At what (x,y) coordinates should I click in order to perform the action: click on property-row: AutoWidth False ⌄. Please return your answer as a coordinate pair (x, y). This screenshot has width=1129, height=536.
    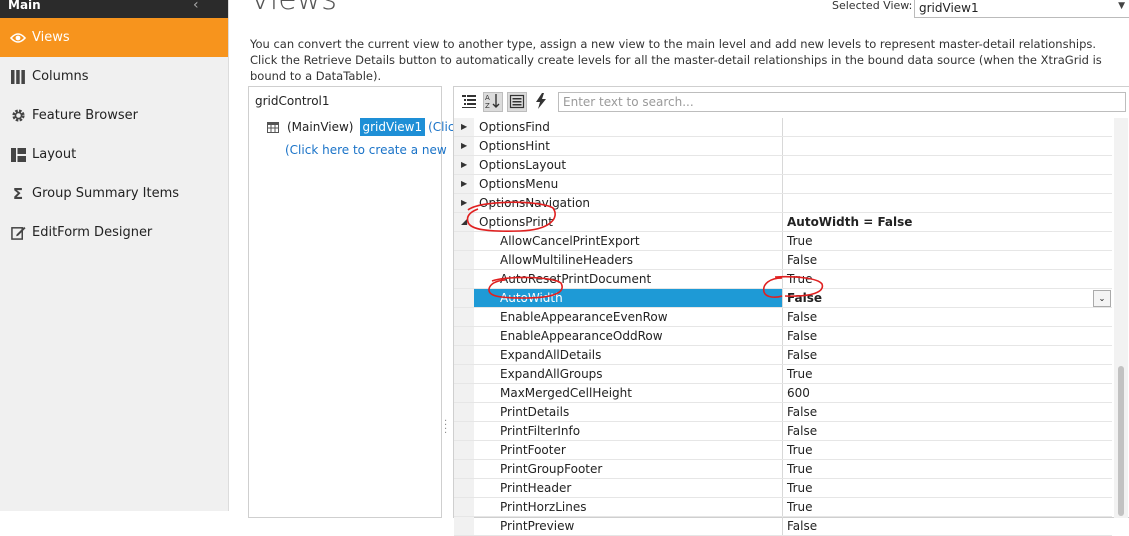
    Looking at the image, I should click on (783, 298).